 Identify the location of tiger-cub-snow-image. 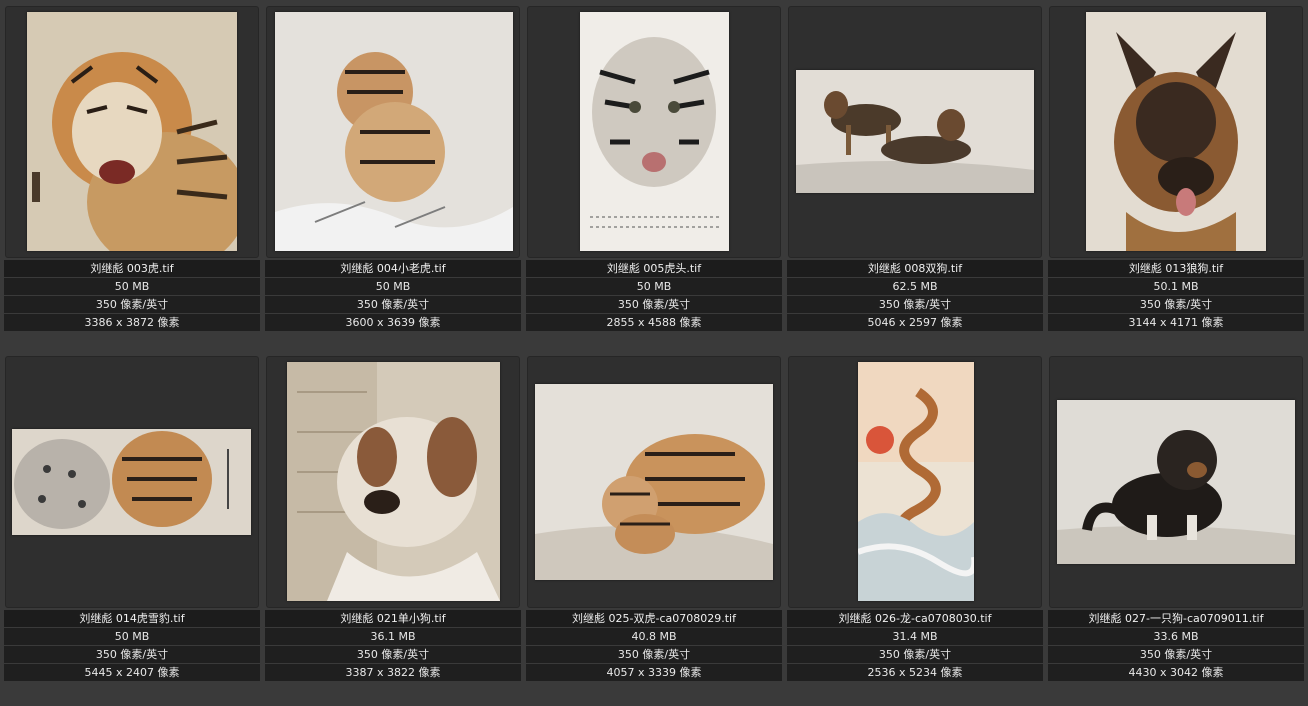
(394, 131).